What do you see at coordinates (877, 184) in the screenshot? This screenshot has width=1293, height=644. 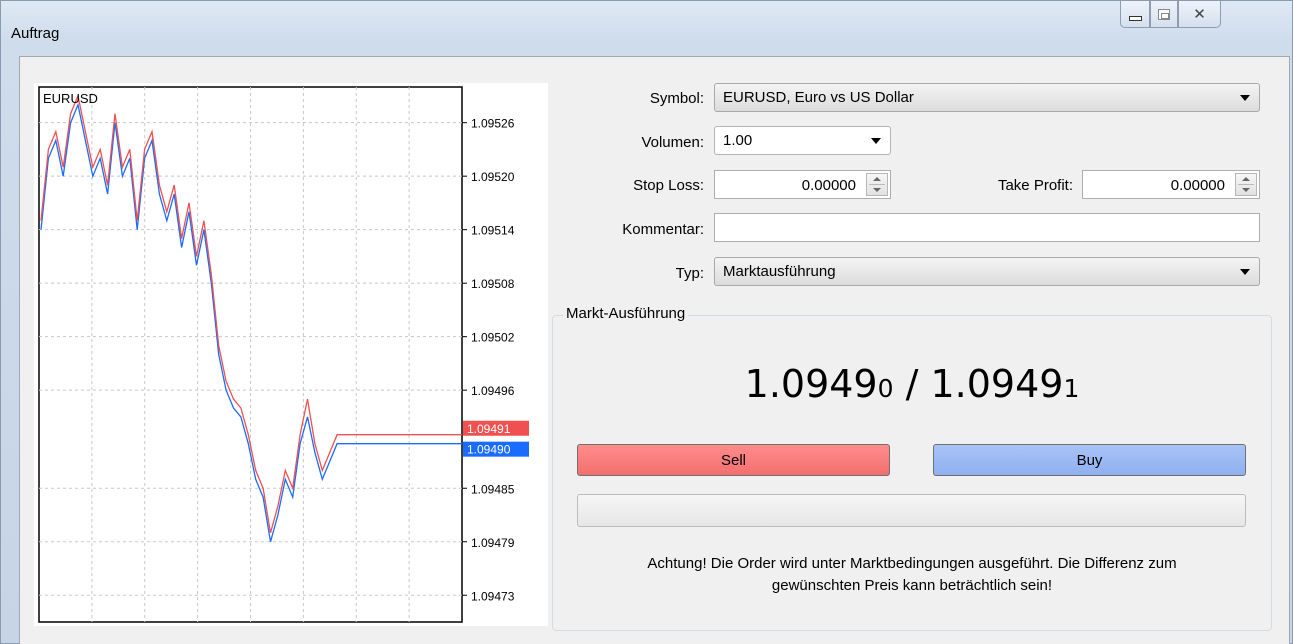 I see `stoploss-stepper` at bounding box center [877, 184].